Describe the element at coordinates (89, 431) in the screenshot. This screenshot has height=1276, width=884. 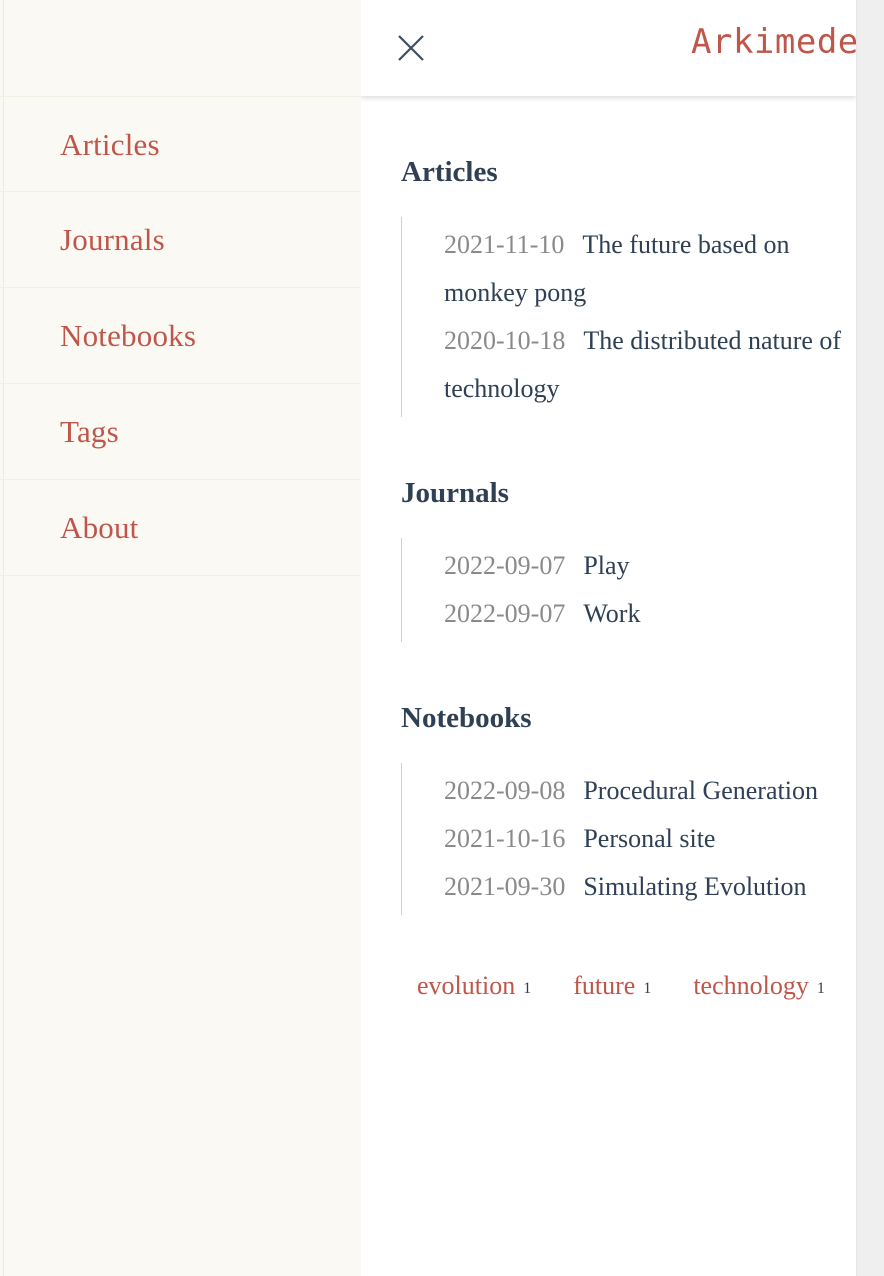
I see `sidebar-item-label: Tags` at that location.